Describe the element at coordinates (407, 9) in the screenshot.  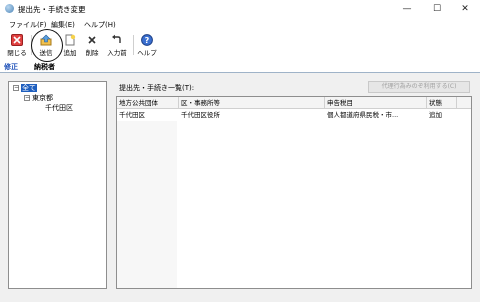
I see `minimize-button: —` at that location.